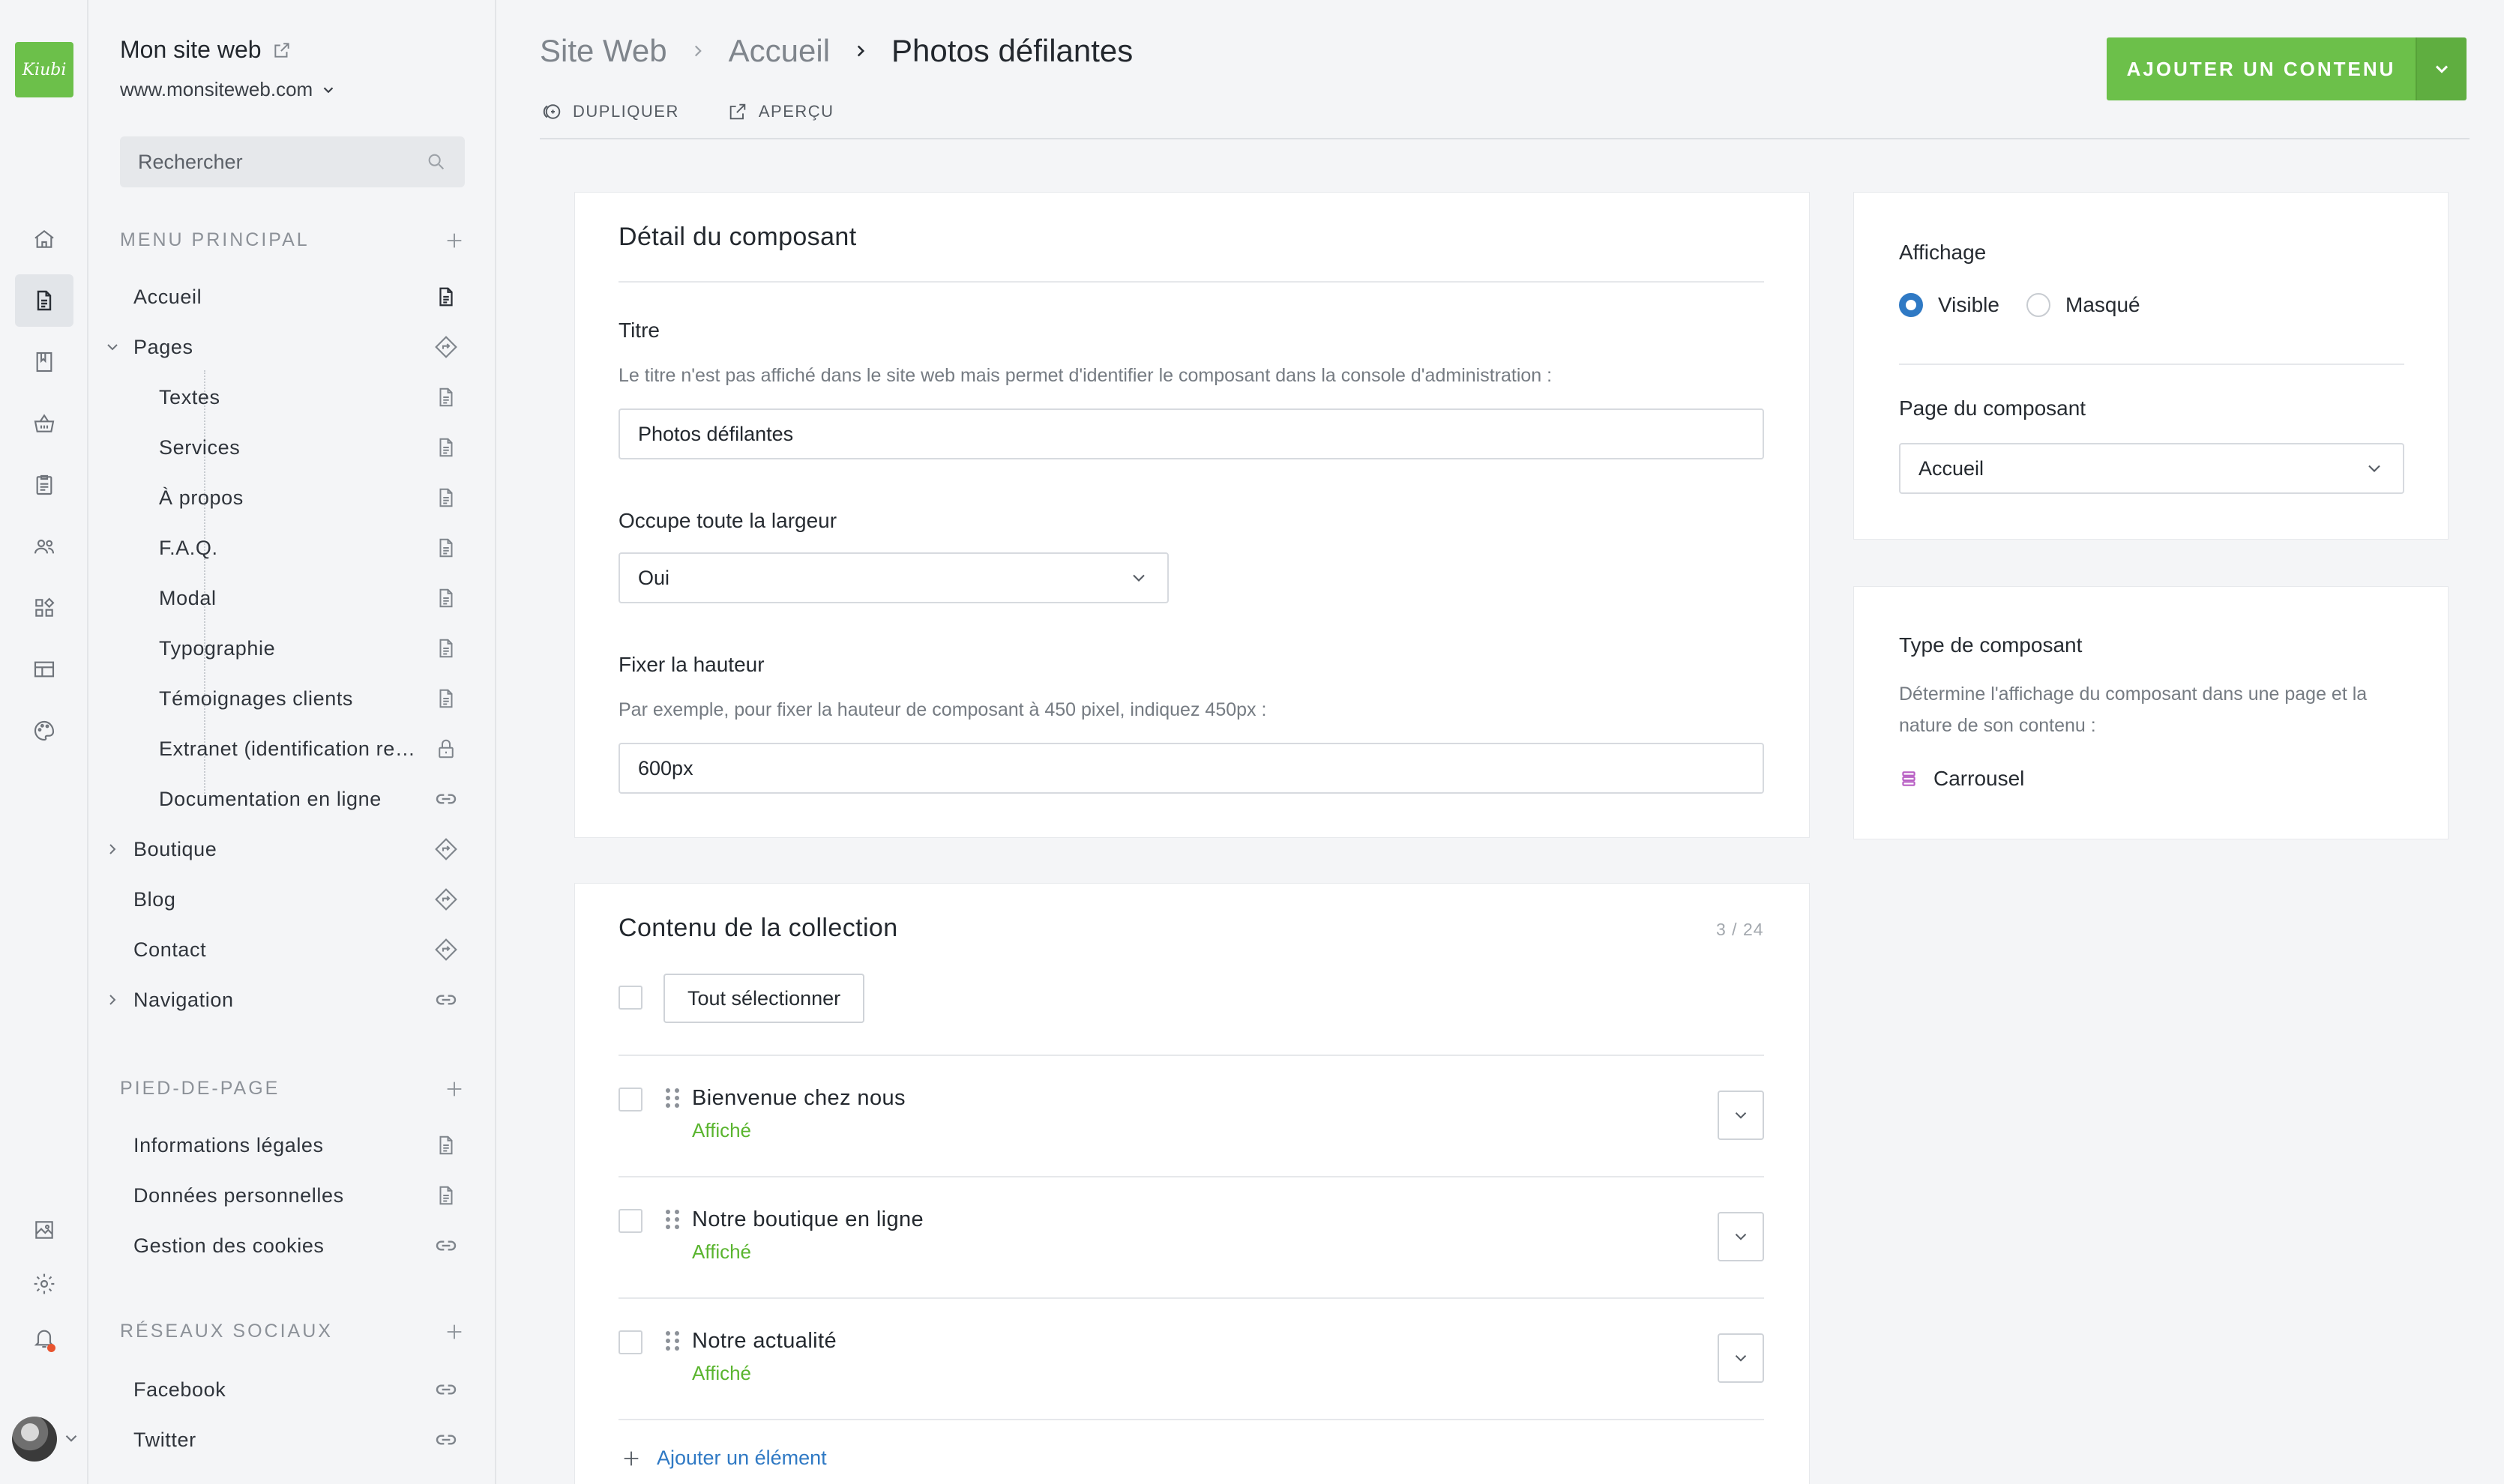 This screenshot has height=1484, width=2504. Describe the element at coordinates (894, 577) in the screenshot. I see `largeur-select: Oui` at that location.